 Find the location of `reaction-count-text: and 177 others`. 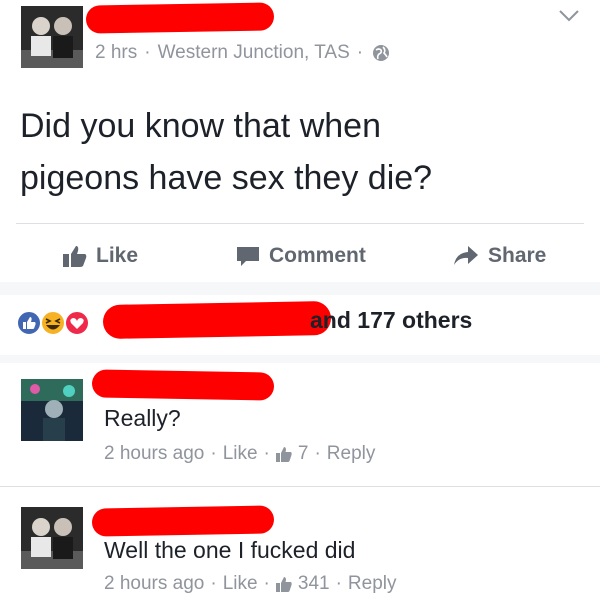

reaction-count-text: and 177 others is located at coordinates (391, 320).